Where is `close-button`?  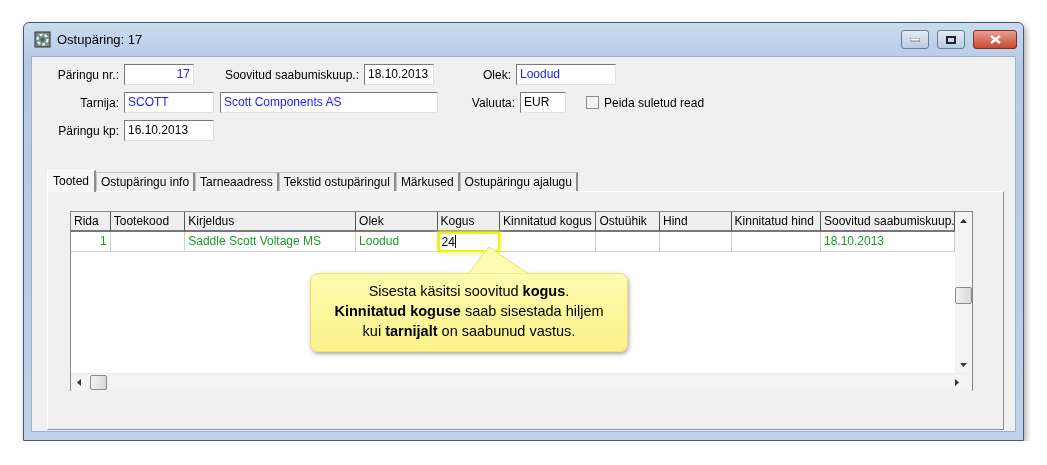 close-button is located at coordinates (995, 39).